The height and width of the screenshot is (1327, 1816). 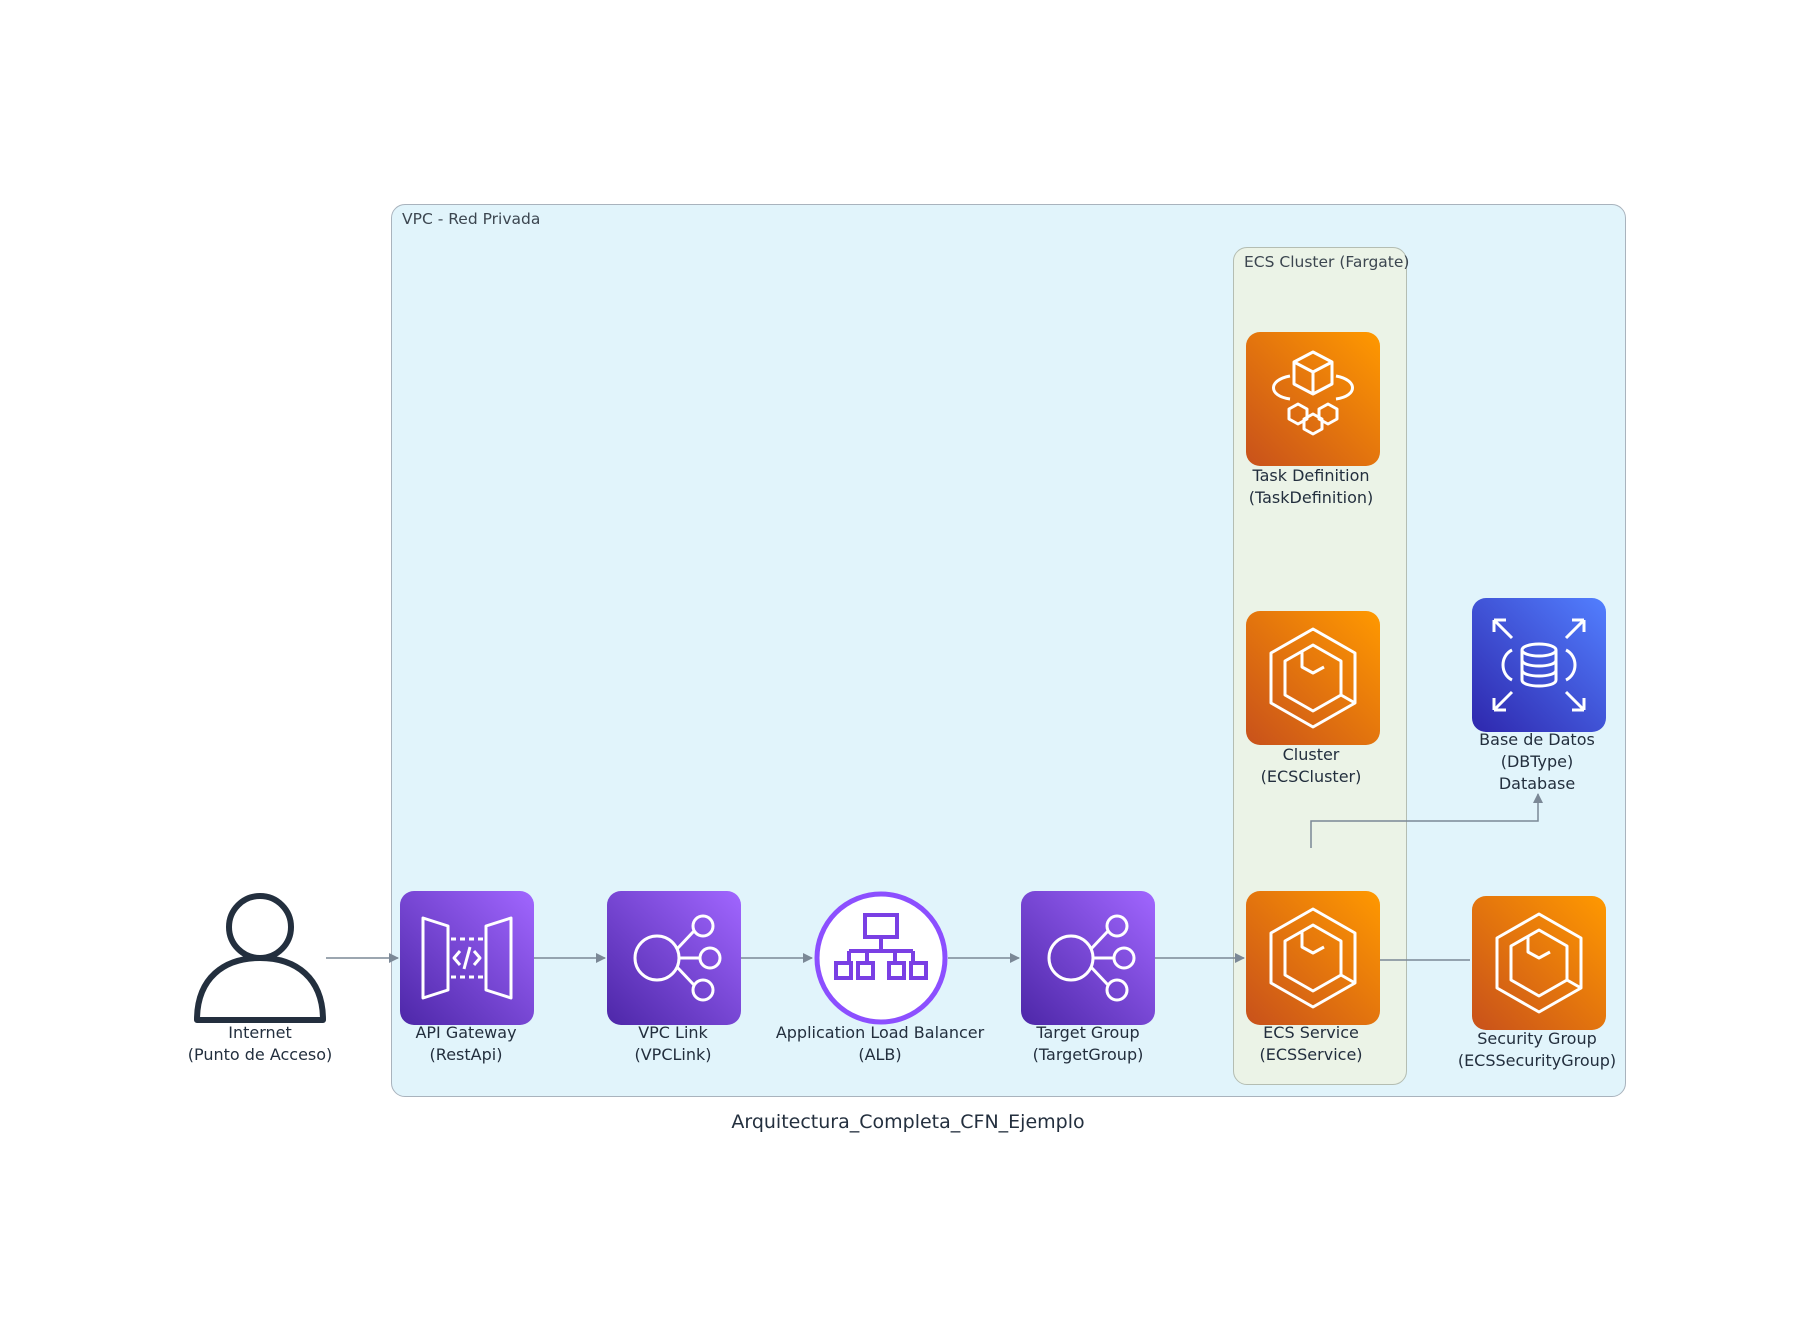 I want to click on database-sublabel: (DBType), so click(x=1537, y=761).